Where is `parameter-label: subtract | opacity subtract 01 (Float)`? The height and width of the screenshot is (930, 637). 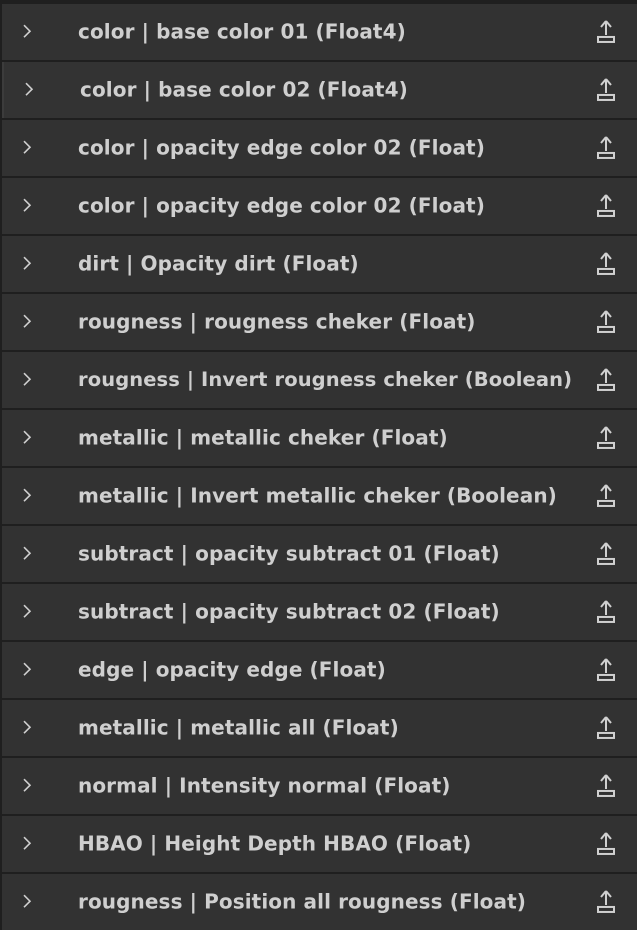 parameter-label: subtract | opacity subtract 01 (Float) is located at coordinates (289, 553).